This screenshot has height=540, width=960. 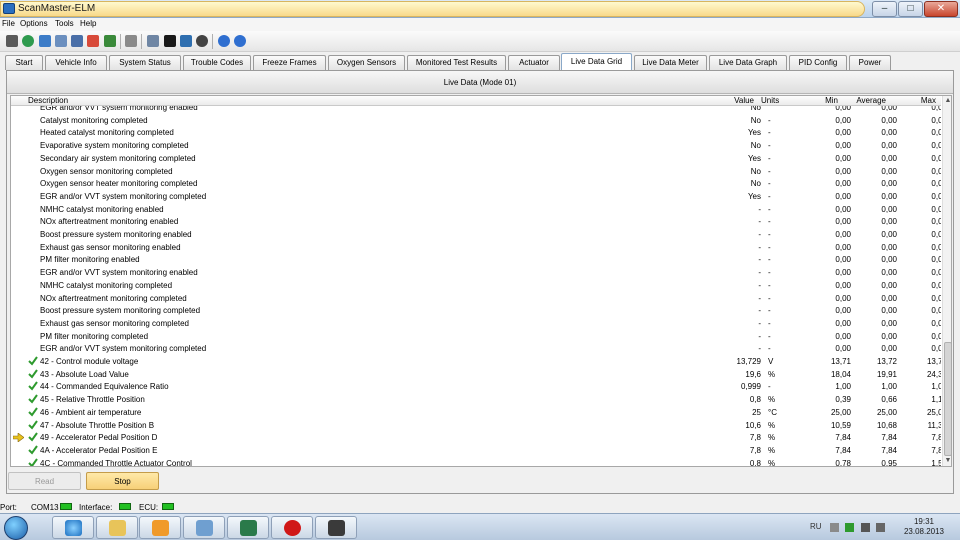 I want to click on tab-power: Power, so click(x=870, y=62).